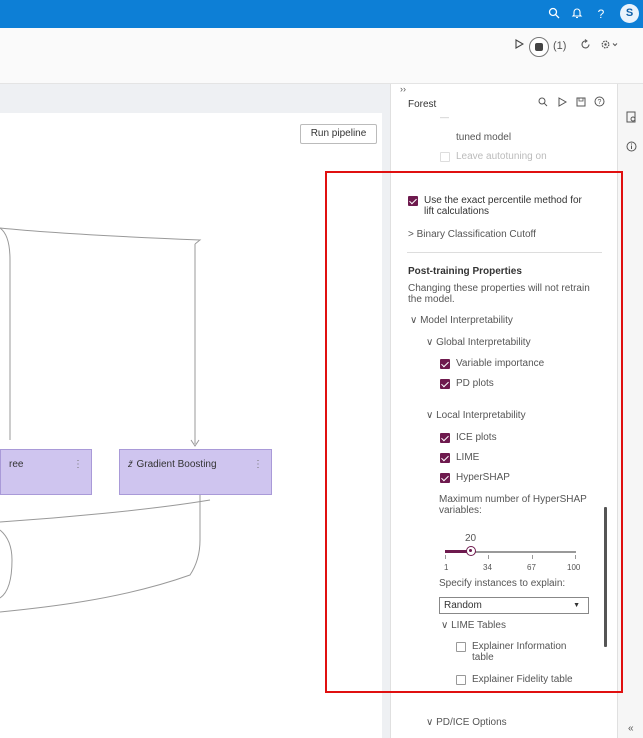 Image resolution: width=643 pixels, height=738 pixels. Describe the element at coordinates (630, 411) in the screenshot. I see `right-rail` at that location.